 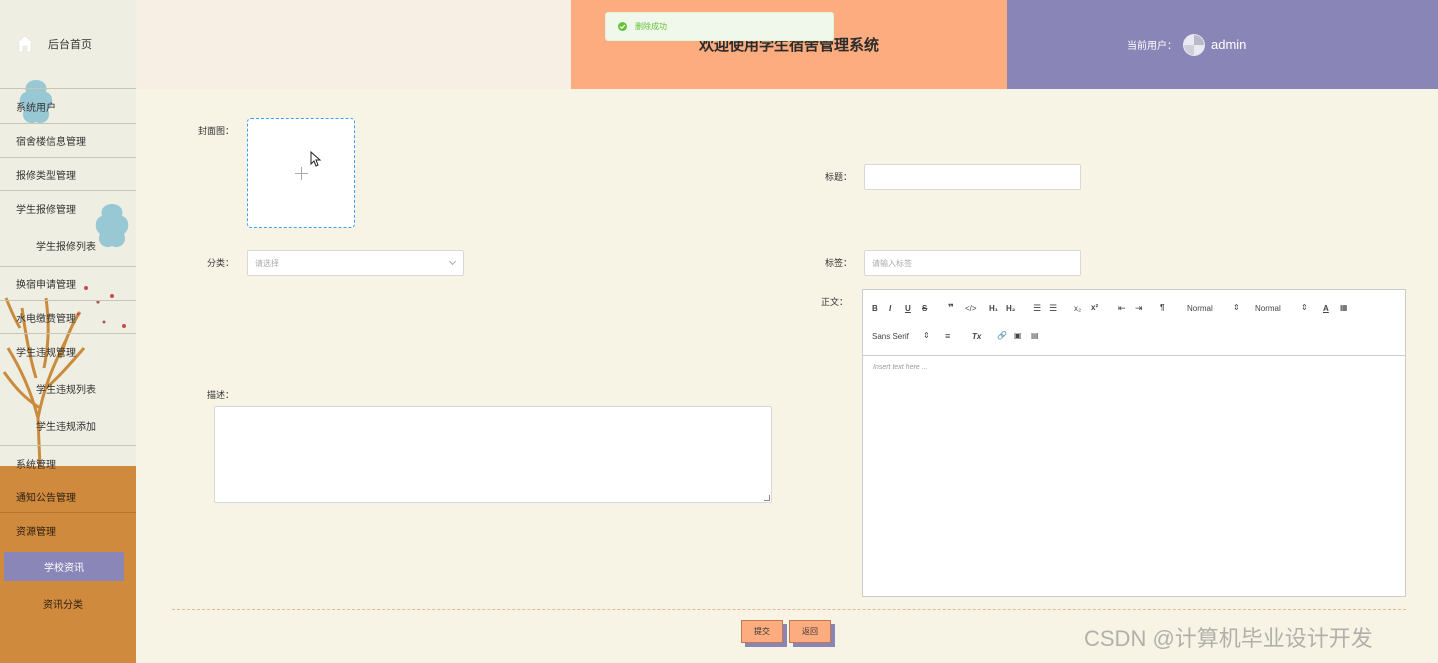 What do you see at coordinates (63, 603) in the screenshot?
I see `sidebar-item-news-categories: 资讯分类` at bounding box center [63, 603].